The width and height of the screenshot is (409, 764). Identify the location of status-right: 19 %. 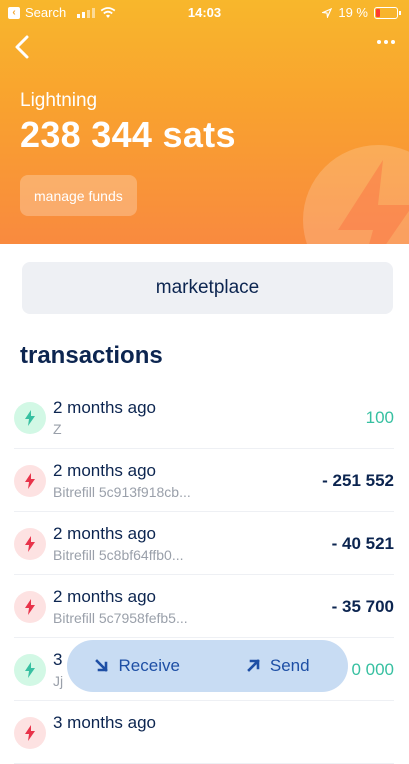
(361, 12).